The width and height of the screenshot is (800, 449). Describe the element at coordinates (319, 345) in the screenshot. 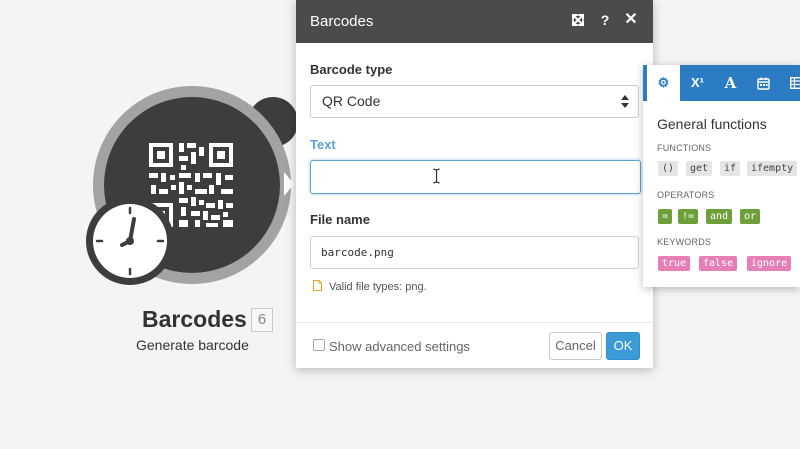

I see `advanced-settings-checkbox` at that location.